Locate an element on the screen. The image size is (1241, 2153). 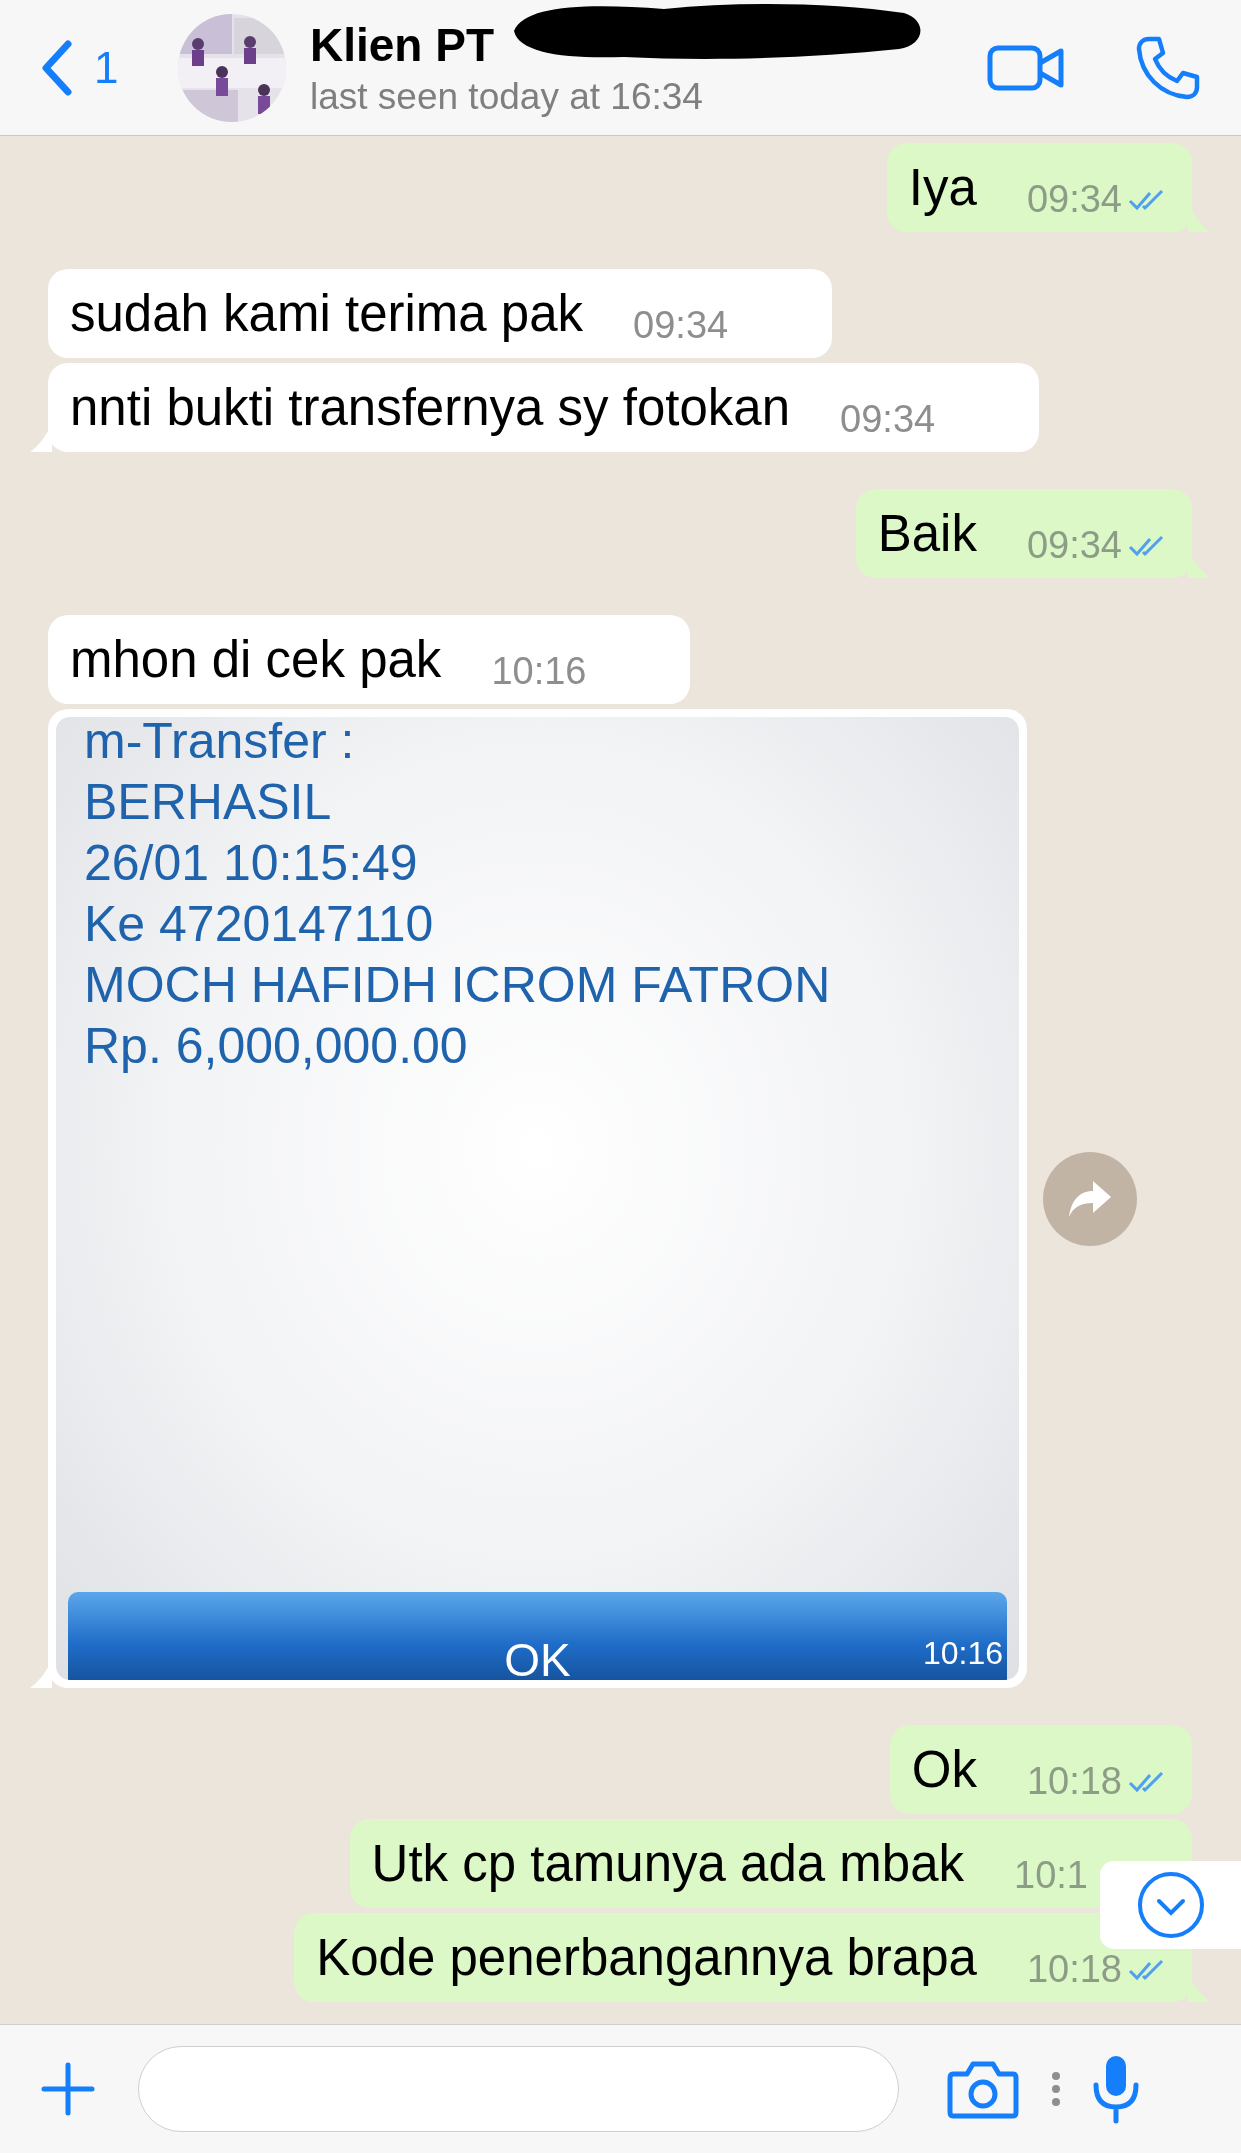
message-text: Utk cp tamunya ada mbak is located at coordinates (668, 1864).